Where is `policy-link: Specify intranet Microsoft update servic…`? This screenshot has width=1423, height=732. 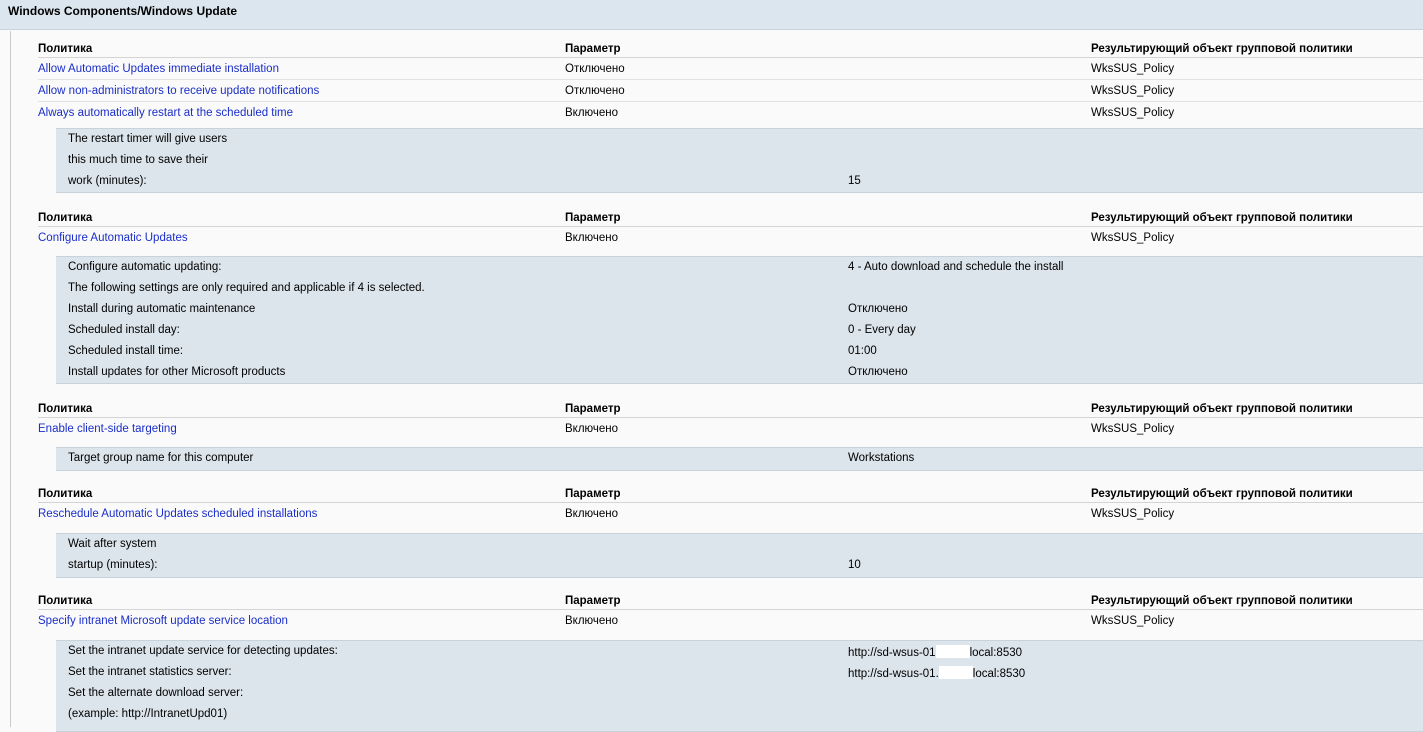
policy-link: Specify intranet Microsoft update servic… is located at coordinates (163, 621).